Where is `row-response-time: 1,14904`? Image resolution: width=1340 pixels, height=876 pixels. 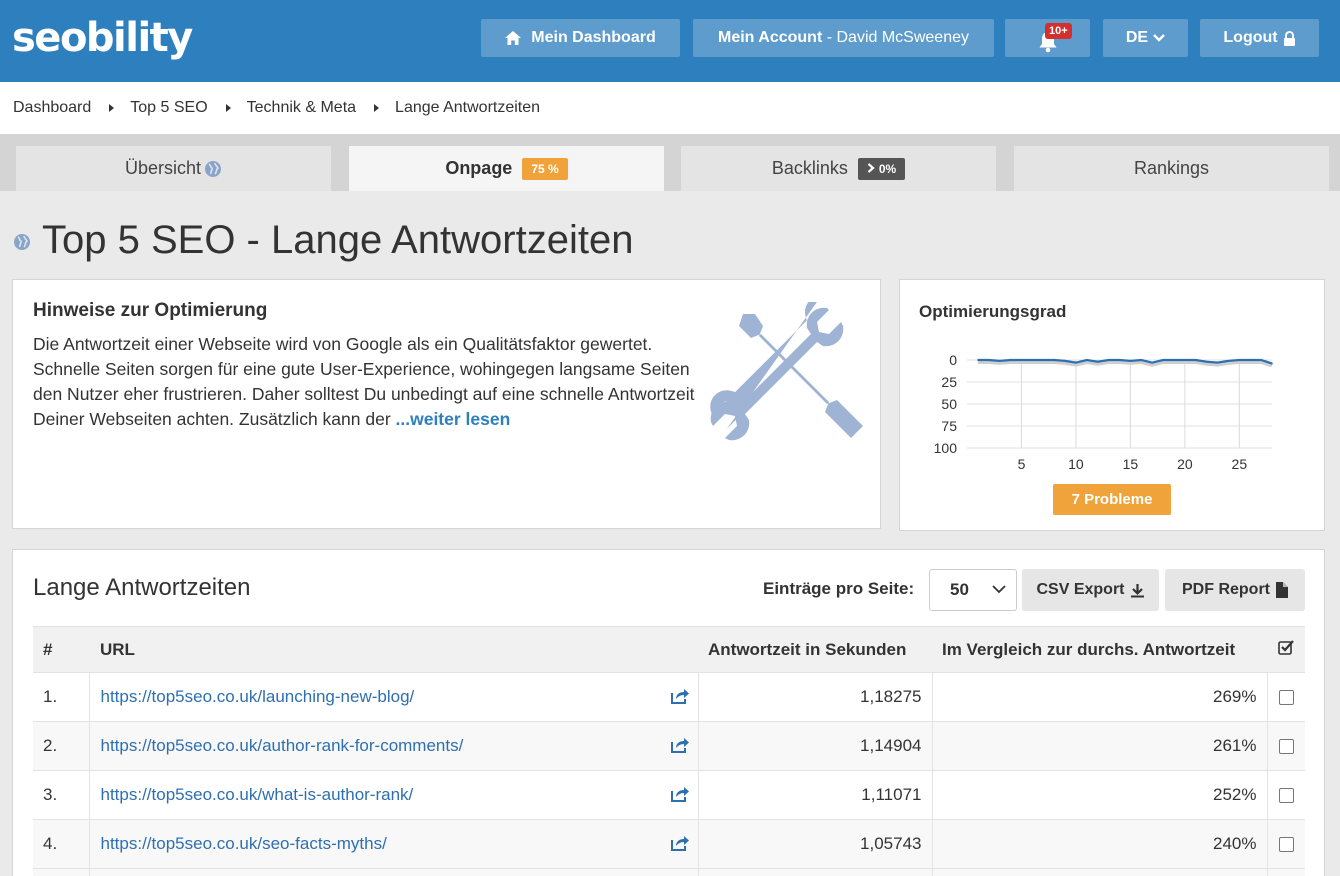 row-response-time: 1,14904 is located at coordinates (814, 746).